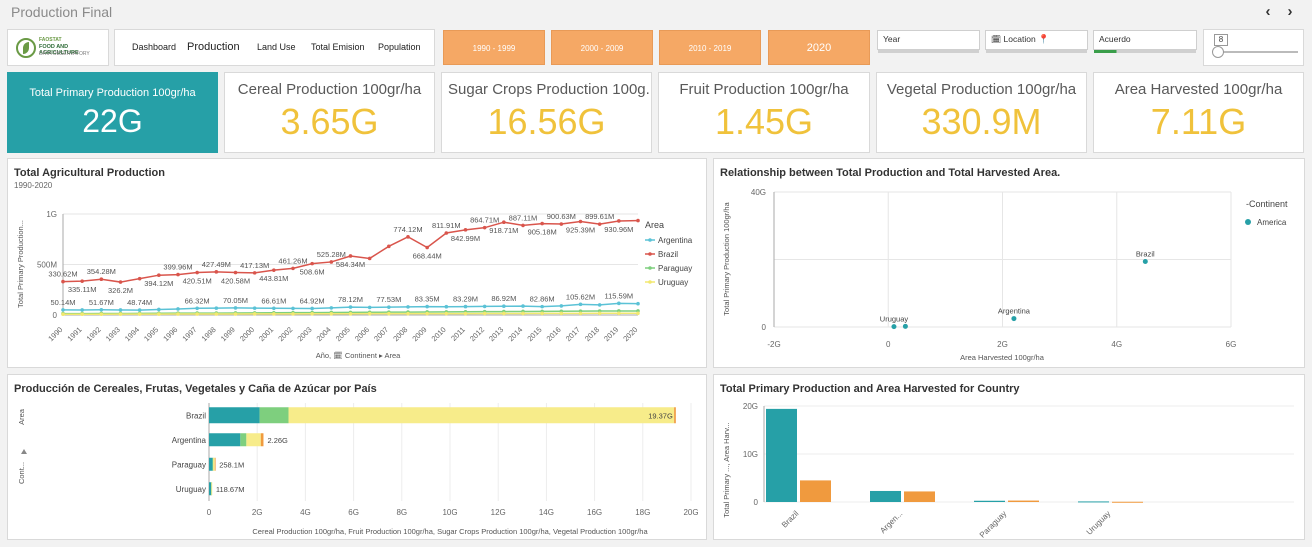  Describe the element at coordinates (458, 334) in the screenshot. I see `x-tick-label: 2011` at that location.